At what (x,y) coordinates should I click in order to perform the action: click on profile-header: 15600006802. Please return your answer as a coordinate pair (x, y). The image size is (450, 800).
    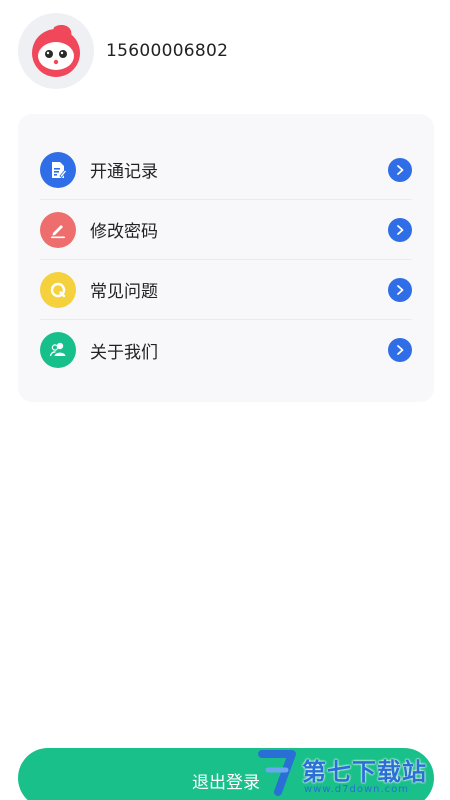
    Looking at the image, I should click on (123, 51).